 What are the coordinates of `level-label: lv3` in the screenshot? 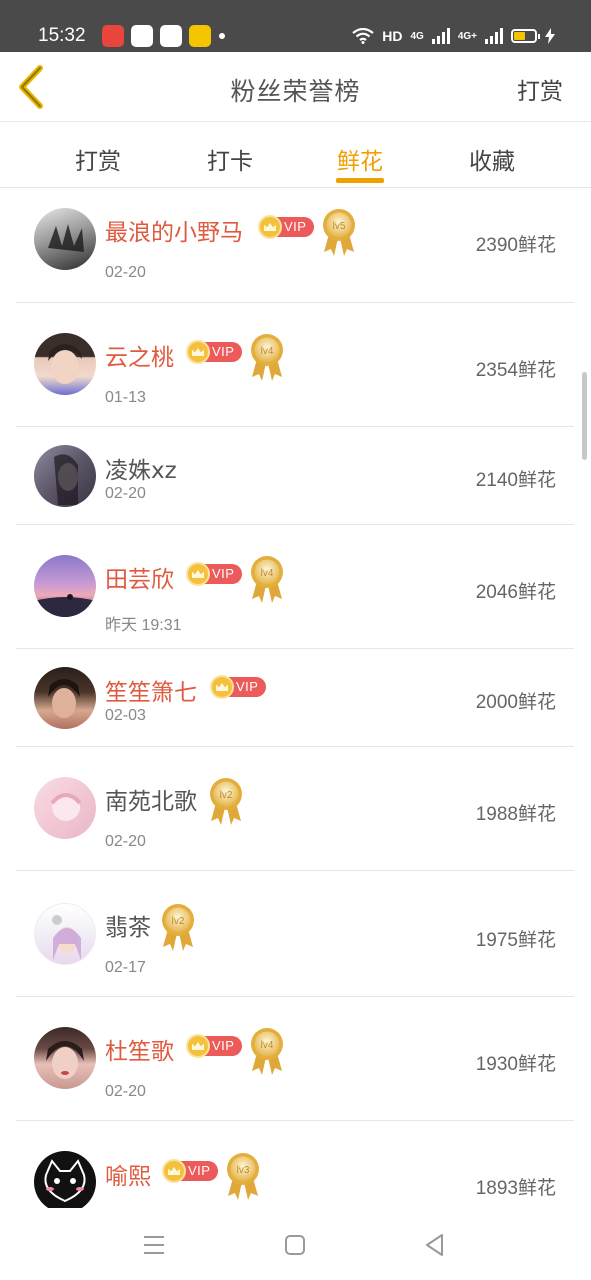 It's located at (243, 1170).